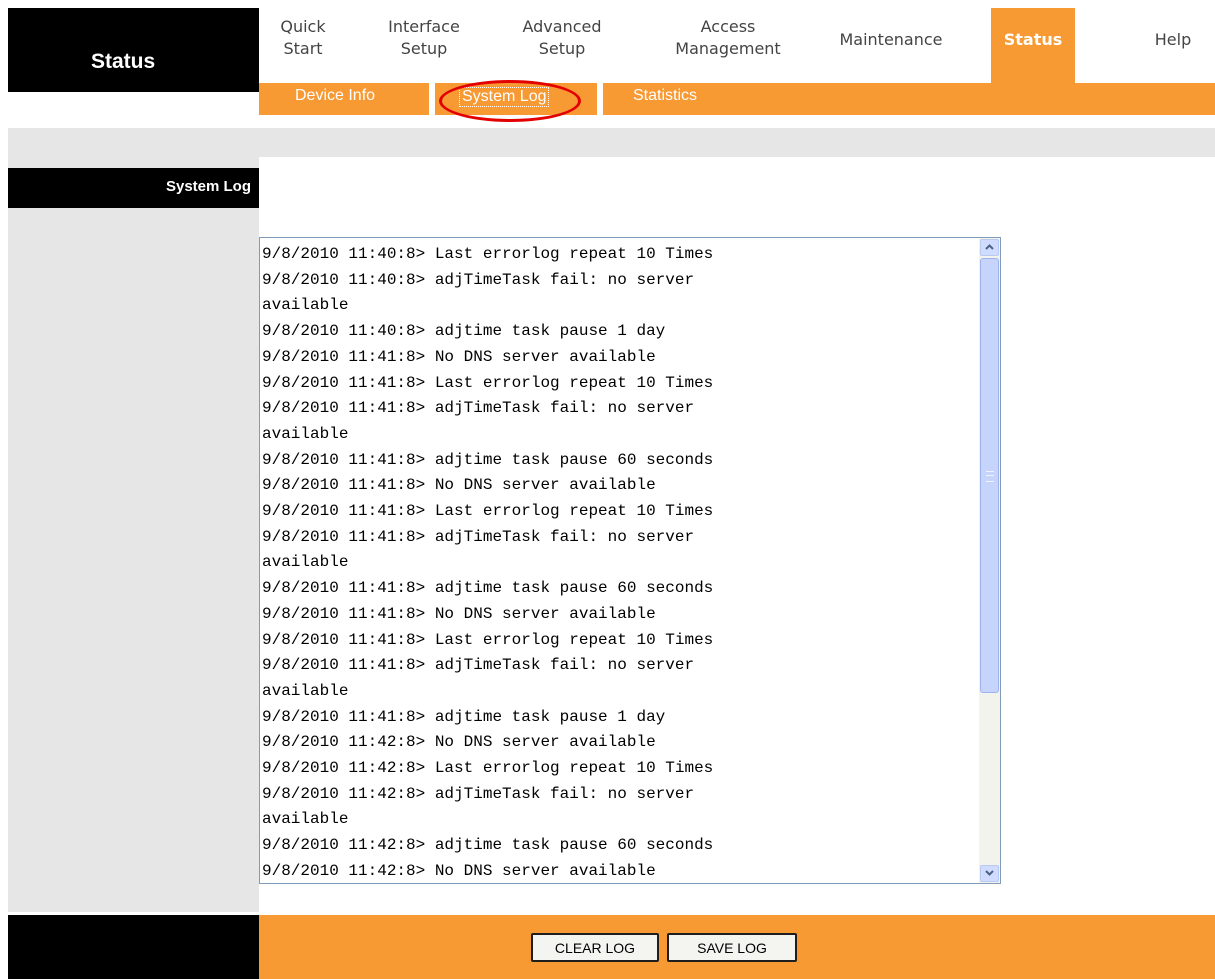 The image size is (1215, 979). I want to click on menu-maintenance: Maintenance, so click(891, 40).